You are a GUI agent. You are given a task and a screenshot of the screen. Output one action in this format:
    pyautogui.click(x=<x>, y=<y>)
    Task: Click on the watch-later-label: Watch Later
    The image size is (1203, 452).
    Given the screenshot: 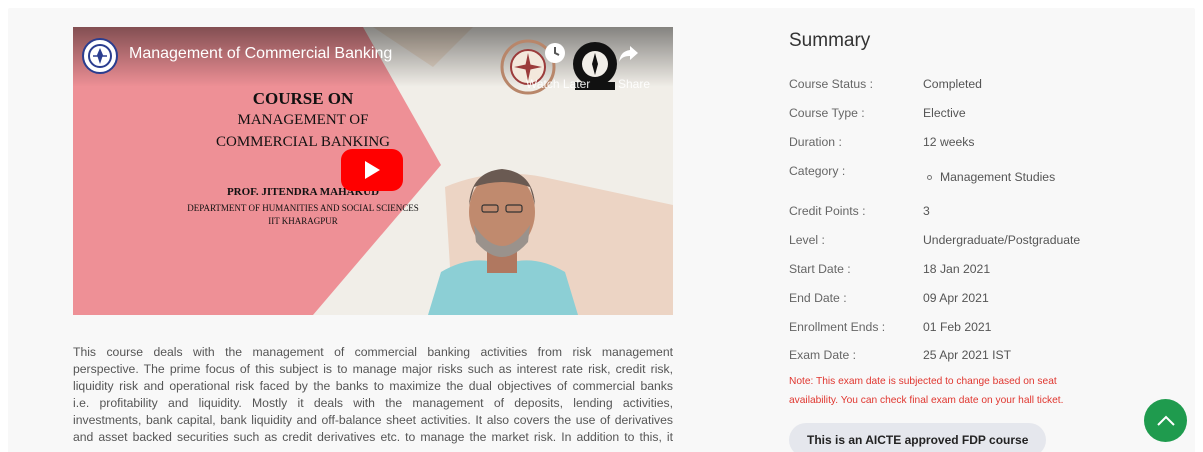 What is the action you would take?
    pyautogui.click(x=558, y=84)
    